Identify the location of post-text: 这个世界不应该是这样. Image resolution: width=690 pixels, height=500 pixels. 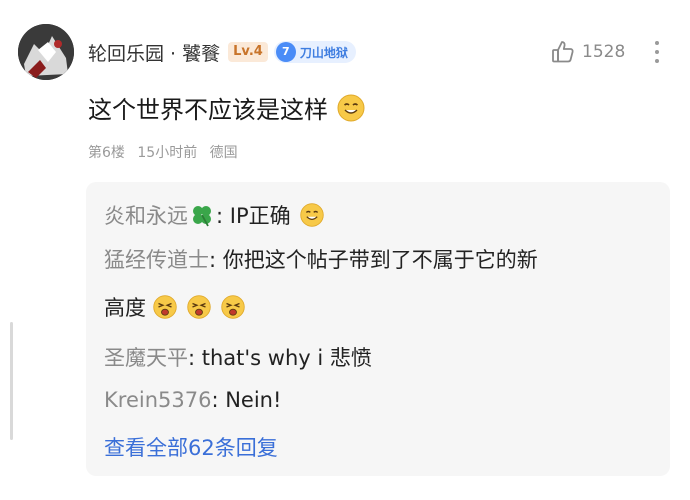
(208, 110).